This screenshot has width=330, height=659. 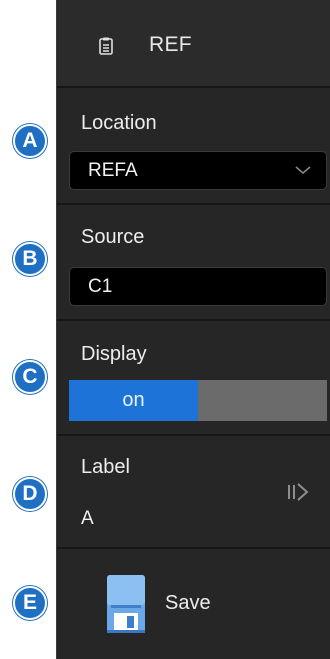 I want to click on callout-marker-b: B, so click(x=30, y=259).